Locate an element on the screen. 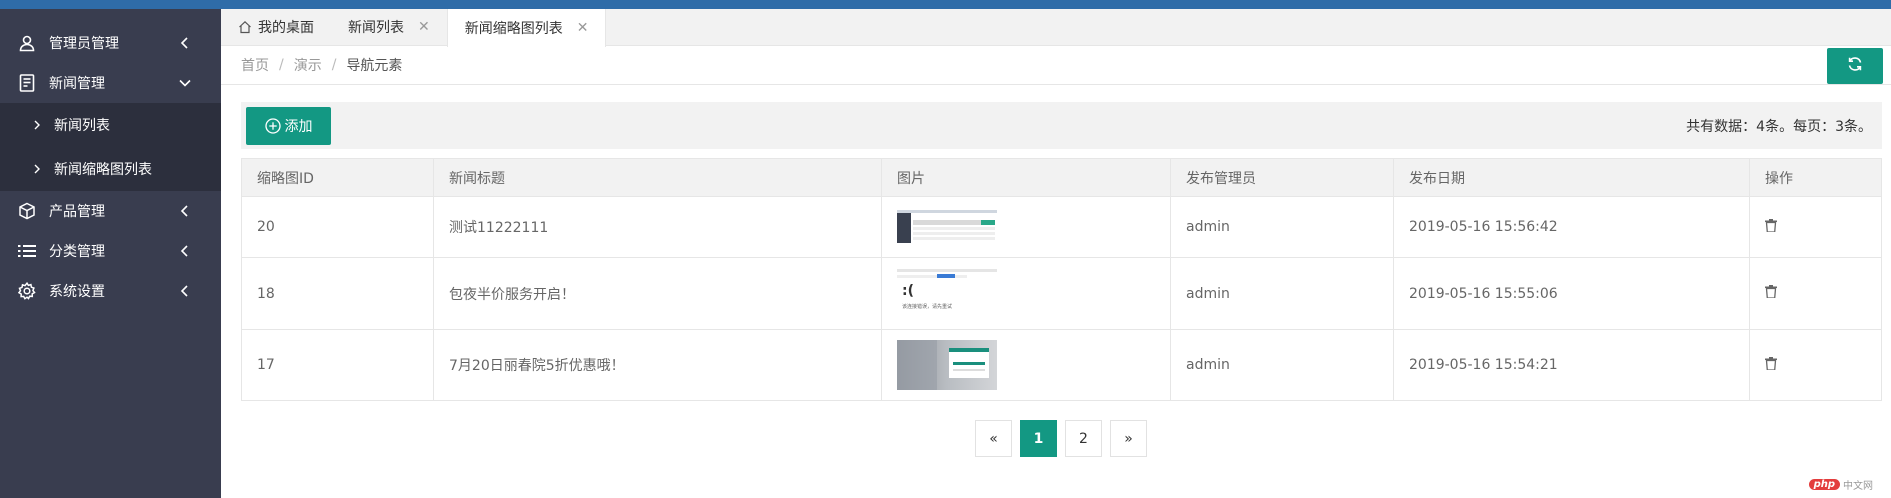 The image size is (1891, 498). page-button-2: 2 is located at coordinates (1083, 438).